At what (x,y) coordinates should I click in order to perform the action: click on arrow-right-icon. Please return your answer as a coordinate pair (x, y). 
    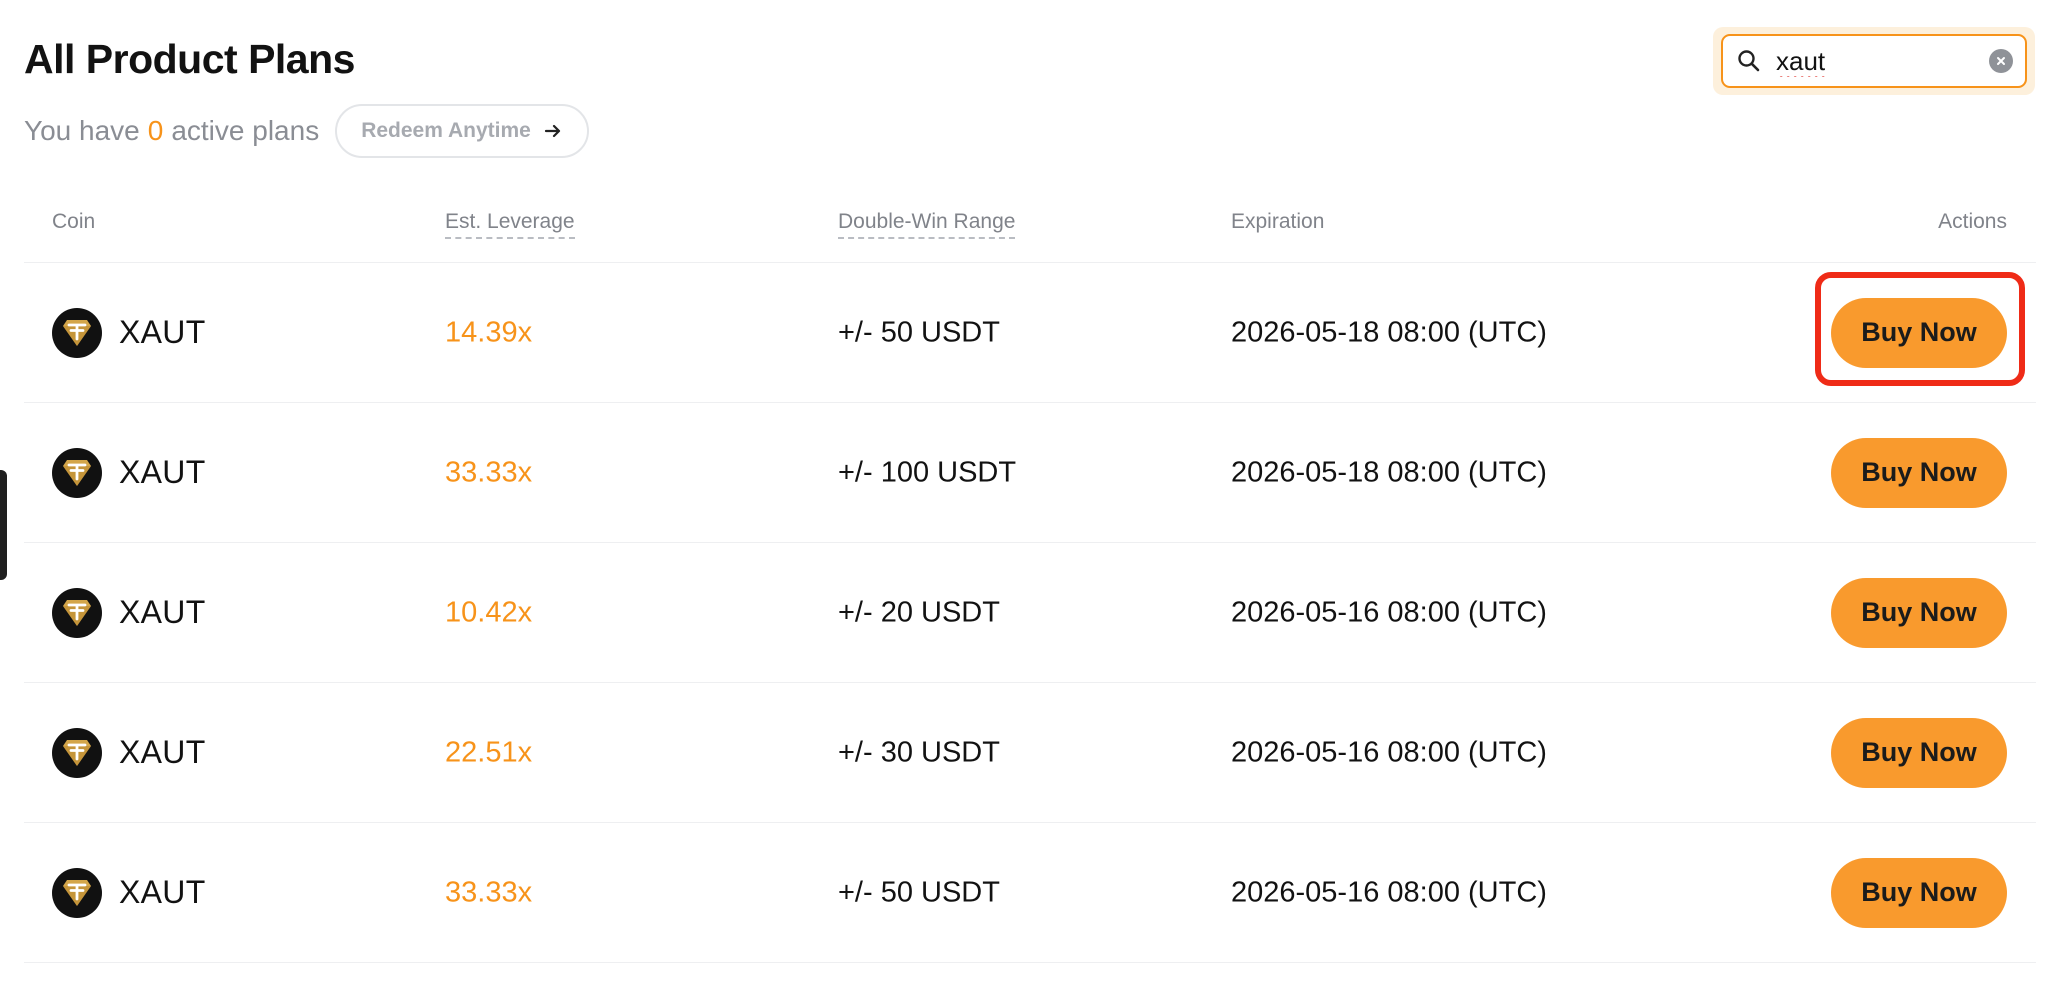
    Looking at the image, I should click on (553, 131).